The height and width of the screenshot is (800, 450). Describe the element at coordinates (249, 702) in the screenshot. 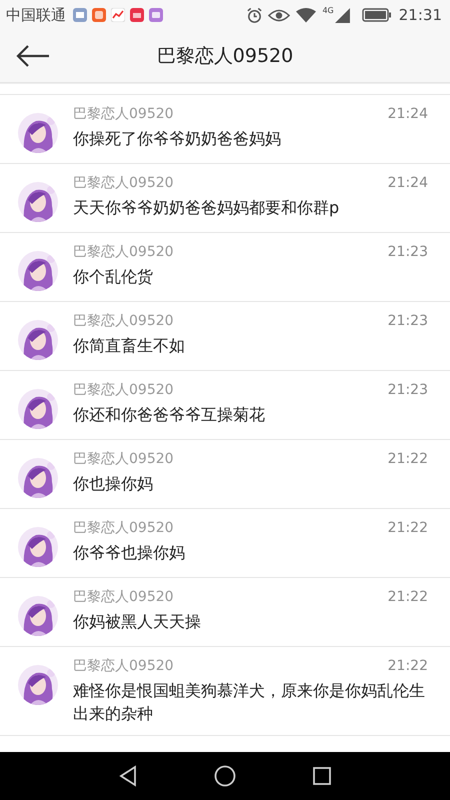

I see `message-text: 难怪你是恨国蛆美狗慕洋犬，原来你是你妈乱伦生出来的杂种` at that location.